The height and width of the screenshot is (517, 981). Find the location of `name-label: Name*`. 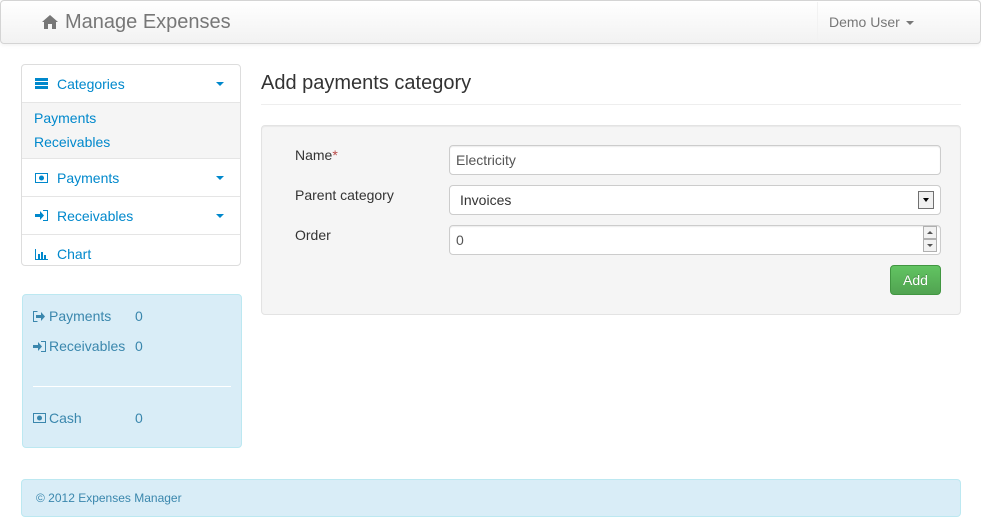

name-label: Name* is located at coordinates (316, 155).